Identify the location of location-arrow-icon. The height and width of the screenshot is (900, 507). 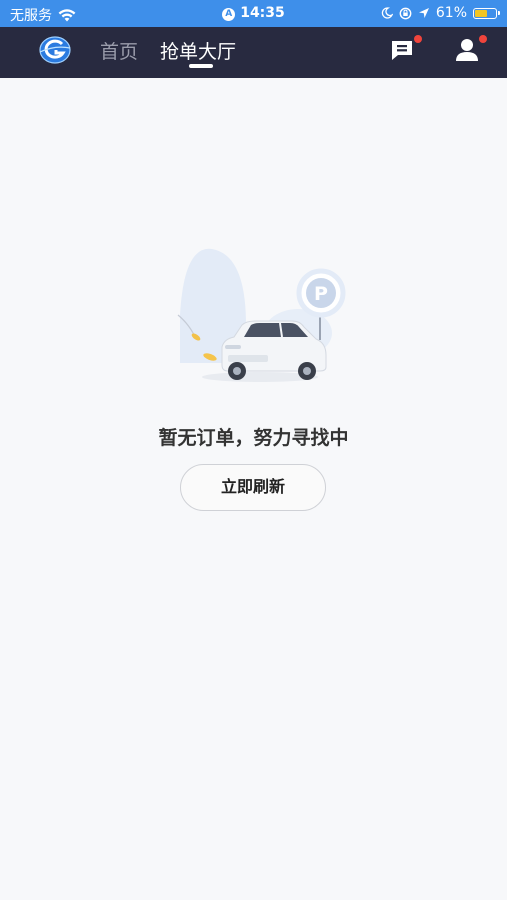
(423, 13).